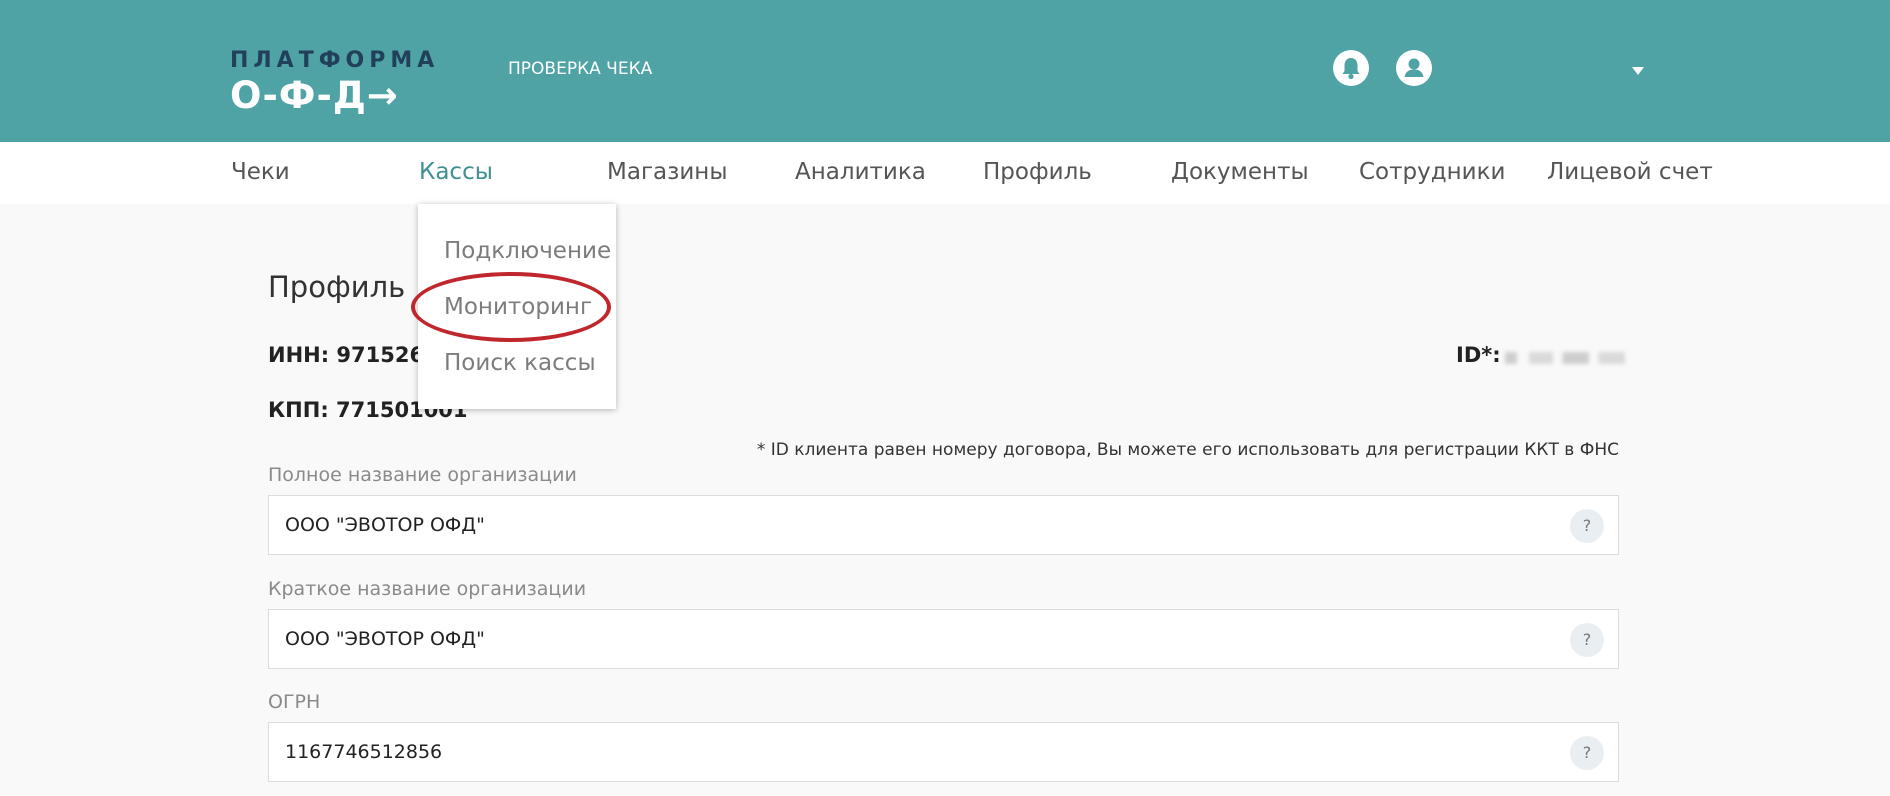 Image resolution: width=1890 pixels, height=796 pixels. What do you see at coordinates (1533, 68) in the screenshot?
I see `user-phone` at bounding box center [1533, 68].